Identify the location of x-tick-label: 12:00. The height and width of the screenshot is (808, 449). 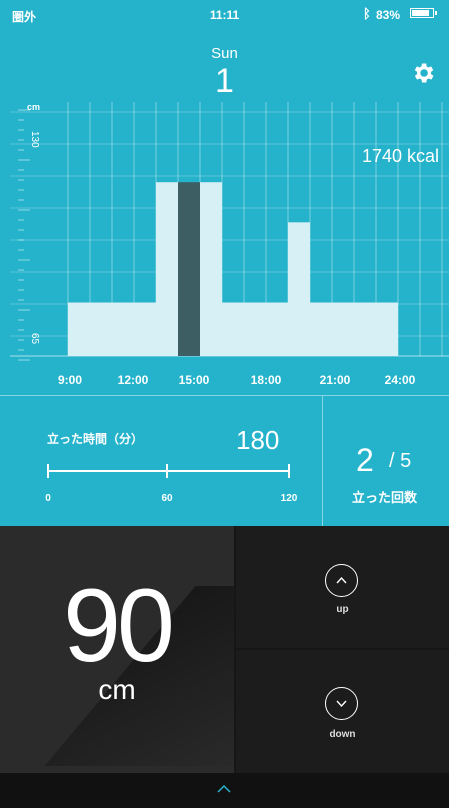
(133, 380).